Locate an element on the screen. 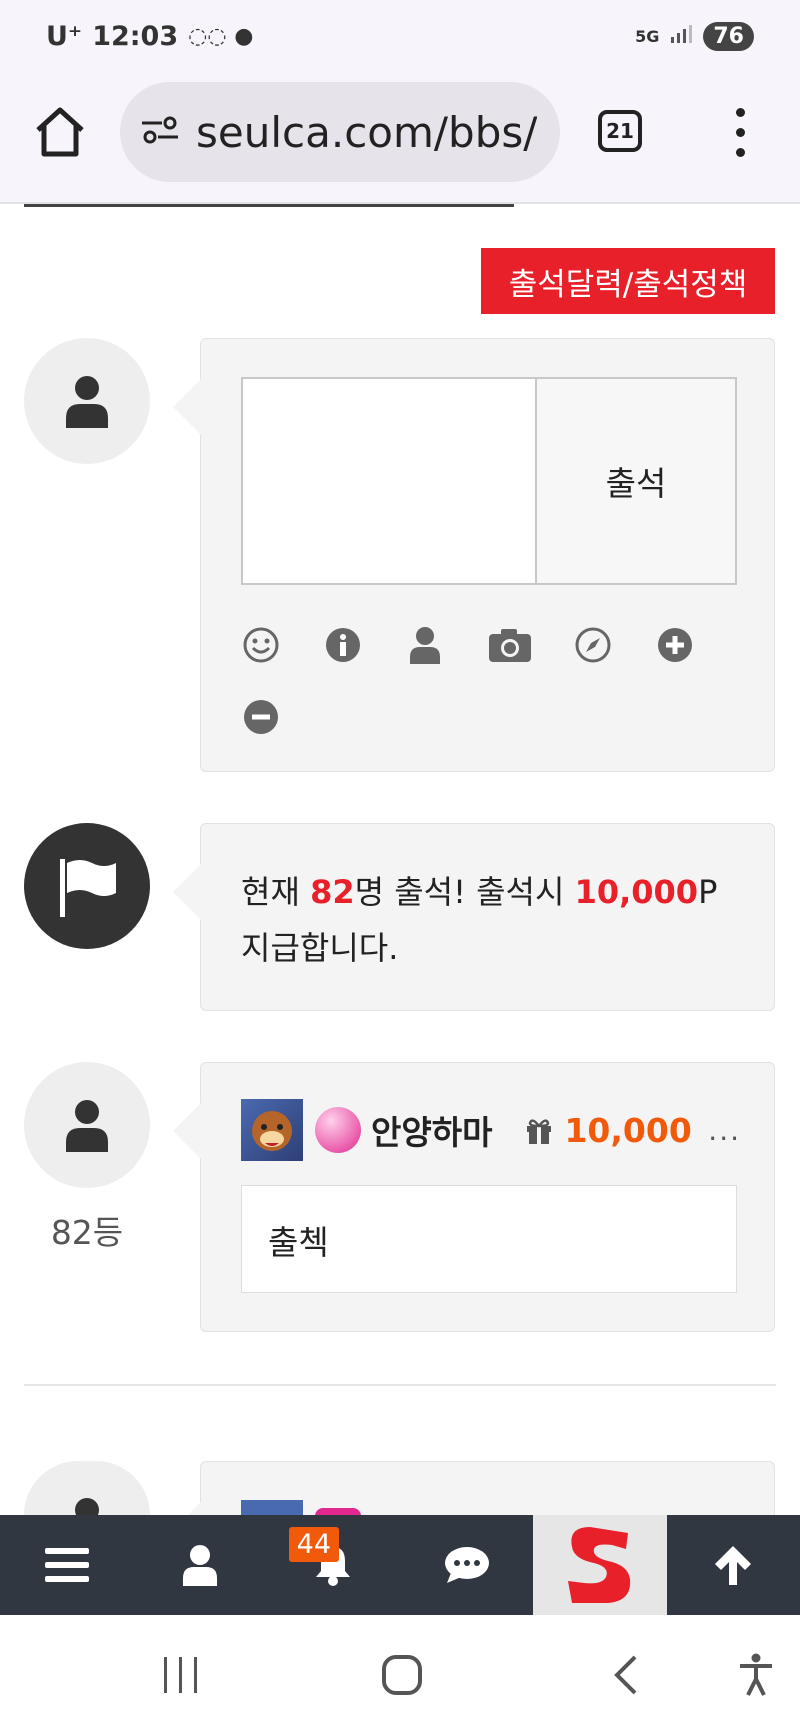  attendance-count: 82 is located at coordinates (332, 892).